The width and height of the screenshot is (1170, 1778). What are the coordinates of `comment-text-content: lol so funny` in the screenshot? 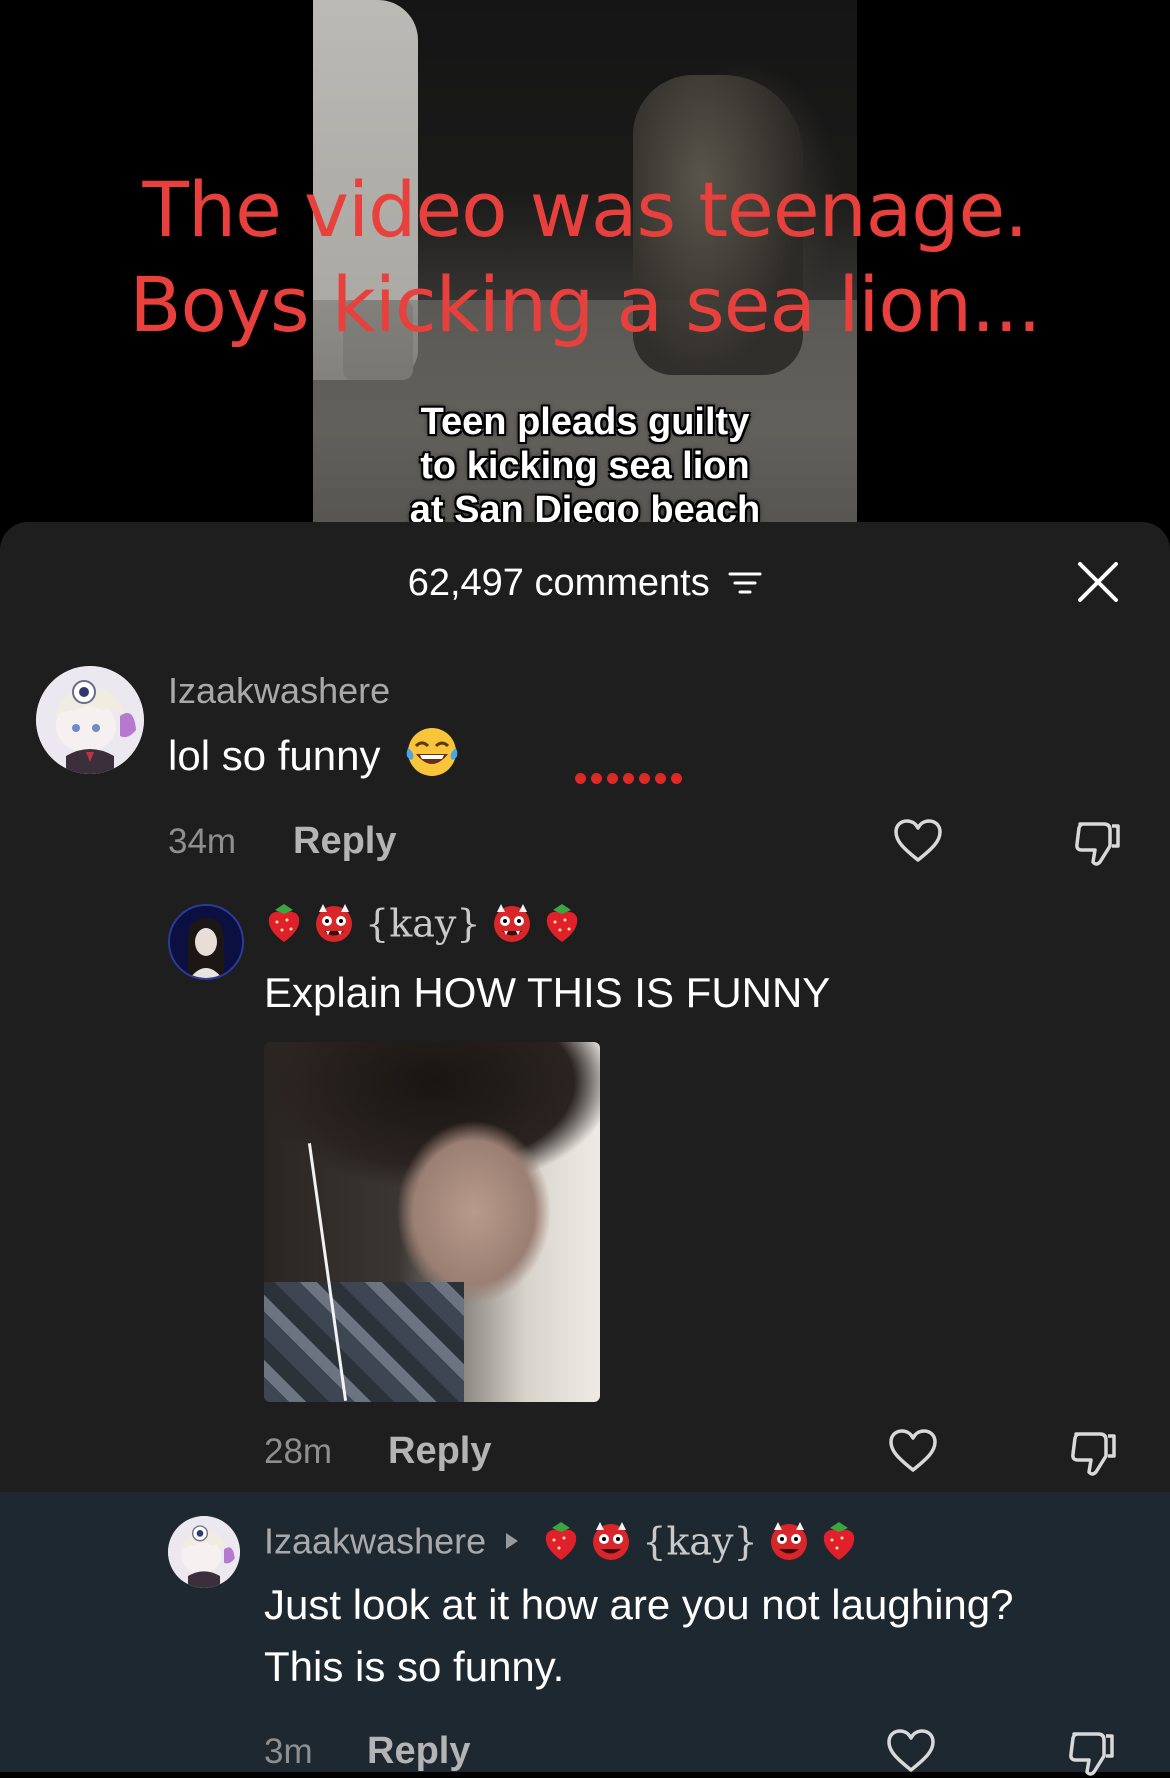 It's located at (274, 755).